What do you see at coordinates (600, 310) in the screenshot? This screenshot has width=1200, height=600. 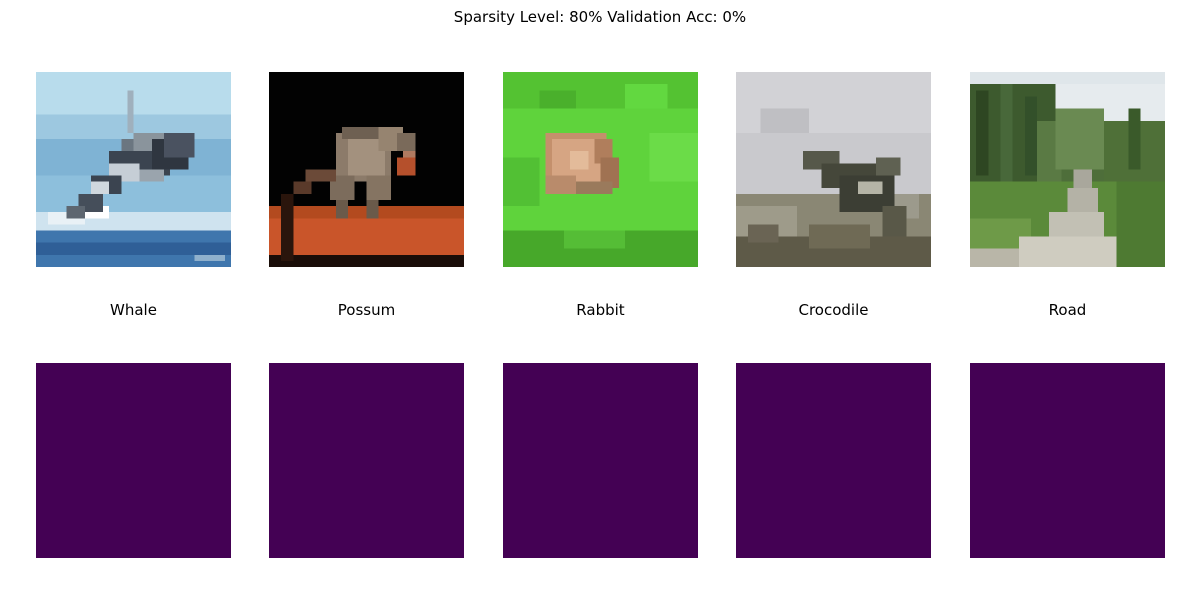 I see `sample-label: Rabbit` at bounding box center [600, 310].